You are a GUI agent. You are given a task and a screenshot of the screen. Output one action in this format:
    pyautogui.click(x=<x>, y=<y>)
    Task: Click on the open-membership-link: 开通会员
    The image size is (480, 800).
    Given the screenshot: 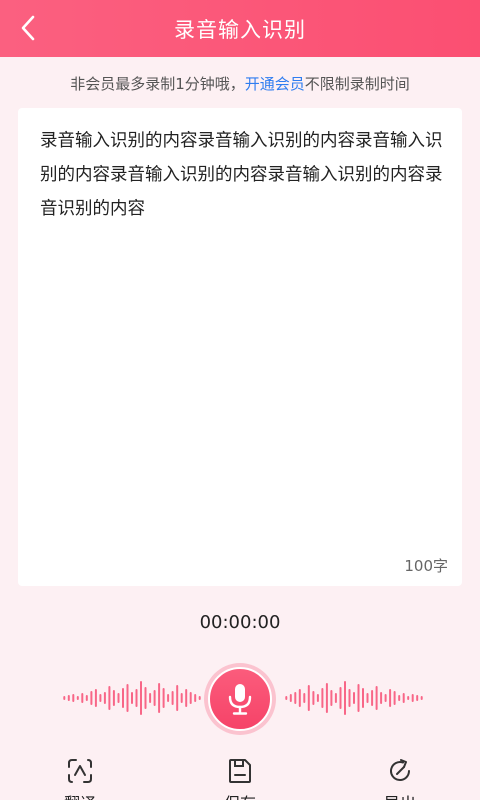 What is the action you would take?
    pyautogui.click(x=275, y=83)
    